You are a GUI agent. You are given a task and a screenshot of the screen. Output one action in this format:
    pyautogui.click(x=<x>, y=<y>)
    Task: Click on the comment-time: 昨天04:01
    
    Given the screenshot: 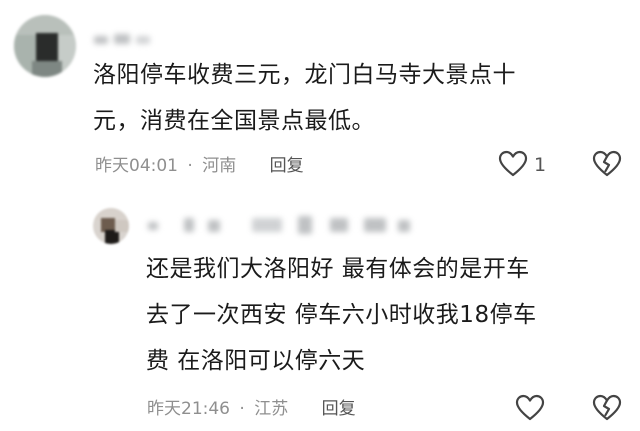 What is the action you would take?
    pyautogui.click(x=136, y=166)
    